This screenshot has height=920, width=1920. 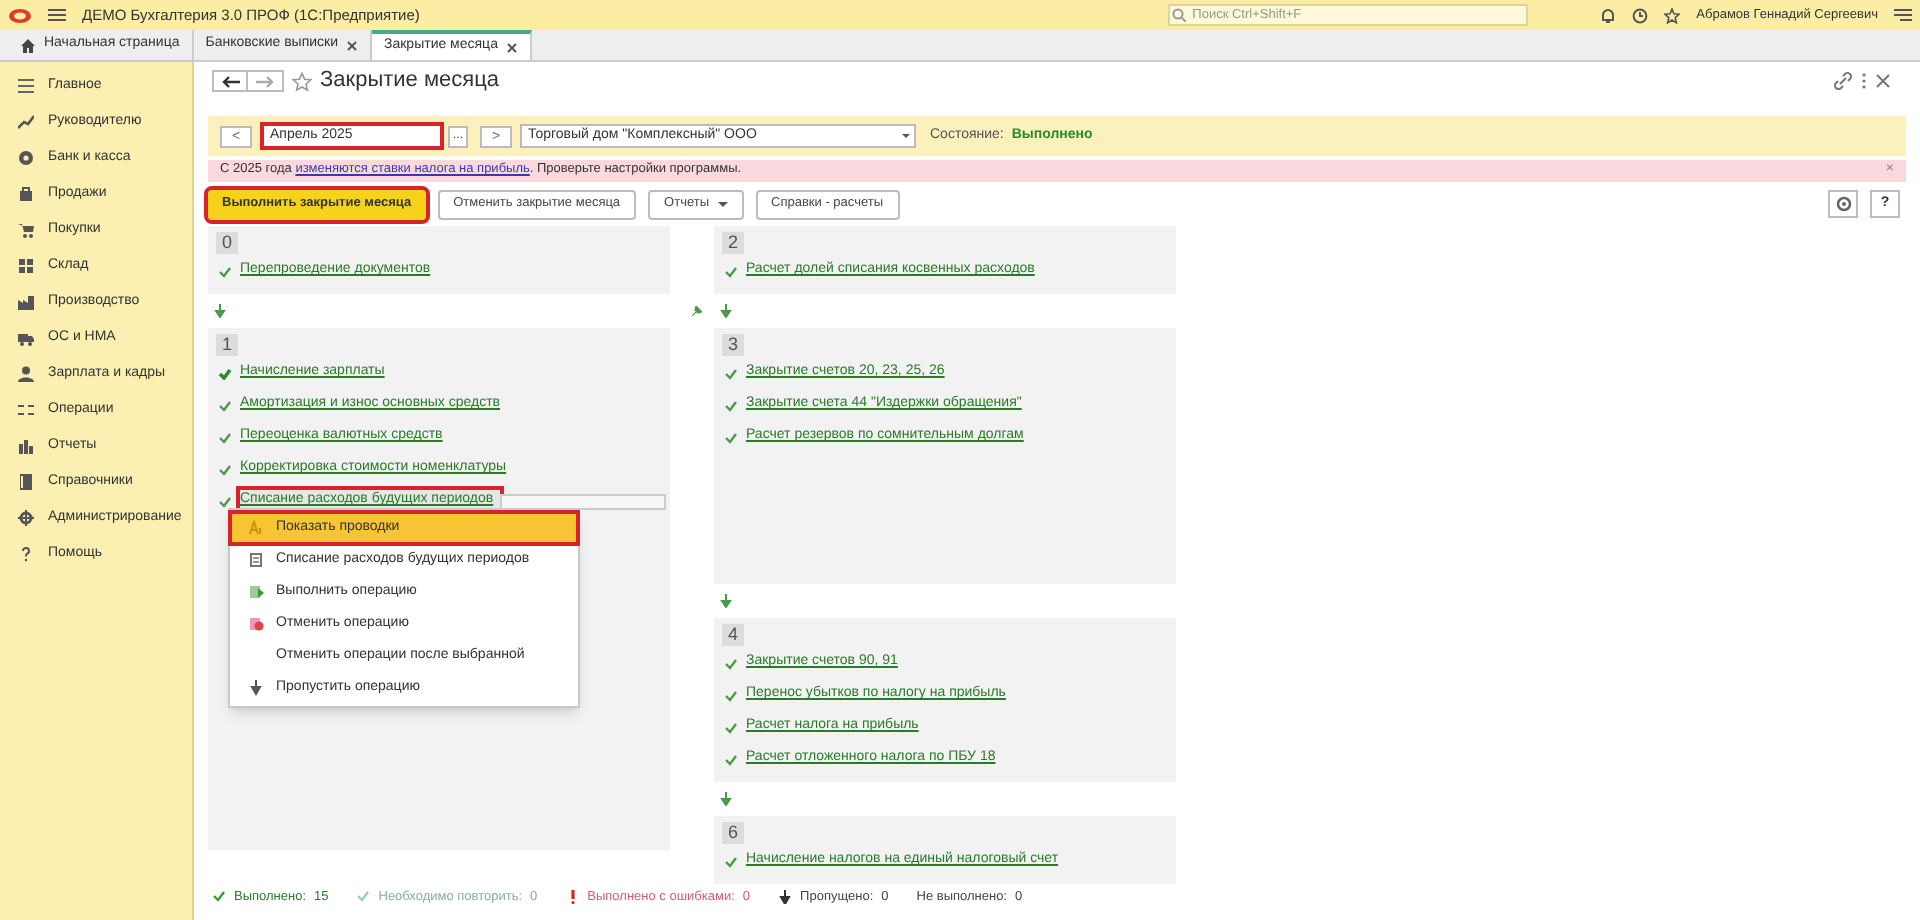 I want to click on arrow-left-icon, so click(x=230, y=81).